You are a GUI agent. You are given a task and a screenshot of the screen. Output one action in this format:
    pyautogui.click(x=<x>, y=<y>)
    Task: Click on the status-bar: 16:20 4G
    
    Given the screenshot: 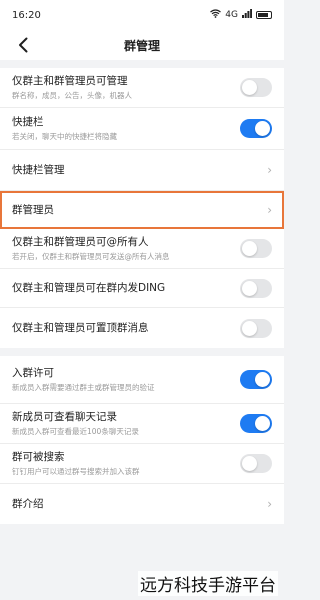 What is the action you would take?
    pyautogui.click(x=142, y=15)
    